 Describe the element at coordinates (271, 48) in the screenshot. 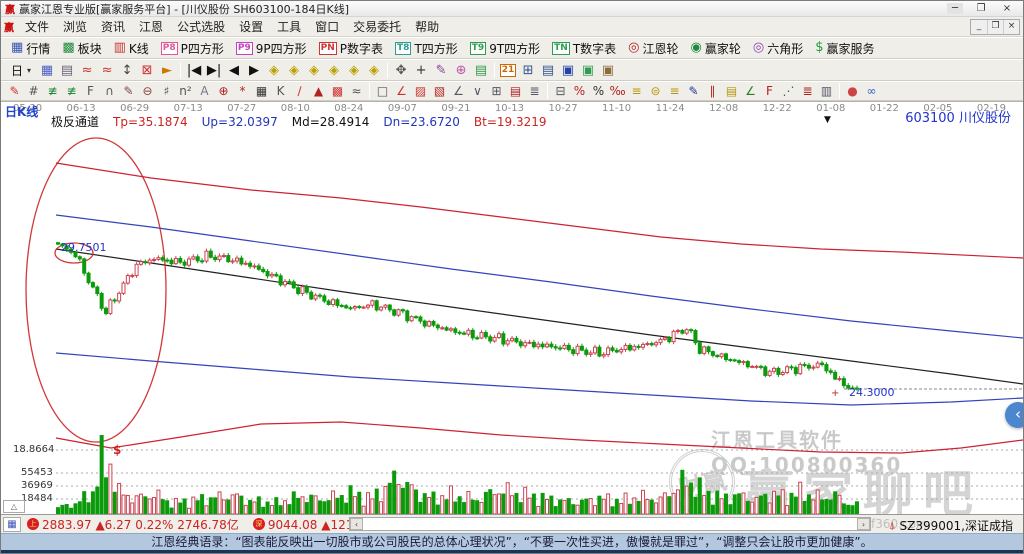

I see `9p-square-button: P9 9P四方形` at that location.